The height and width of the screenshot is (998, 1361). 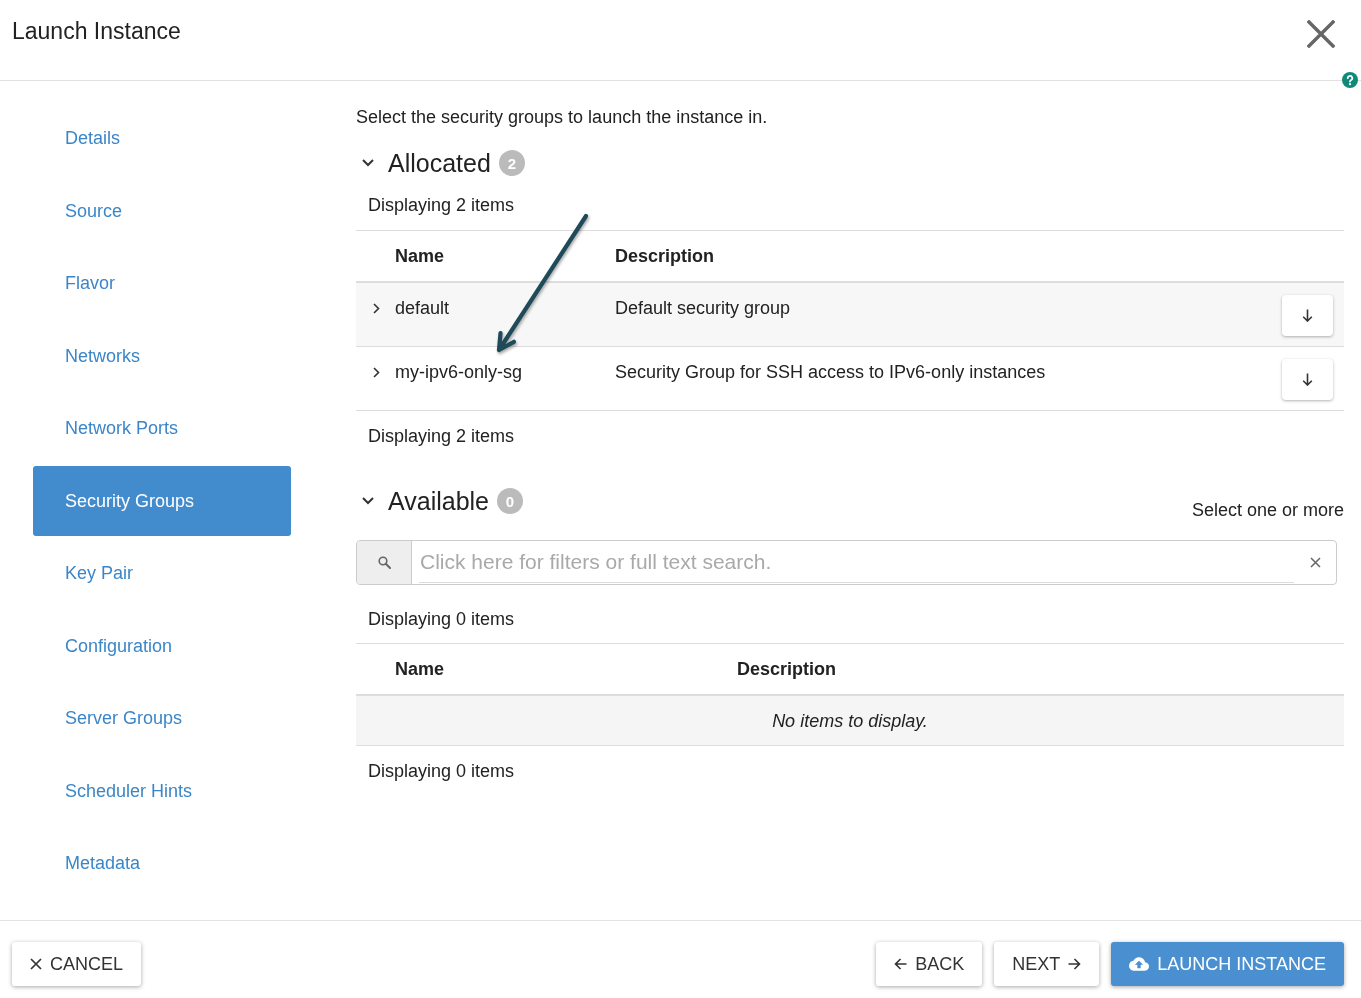 What do you see at coordinates (162, 210) in the screenshot?
I see `nav-item: Source` at bounding box center [162, 210].